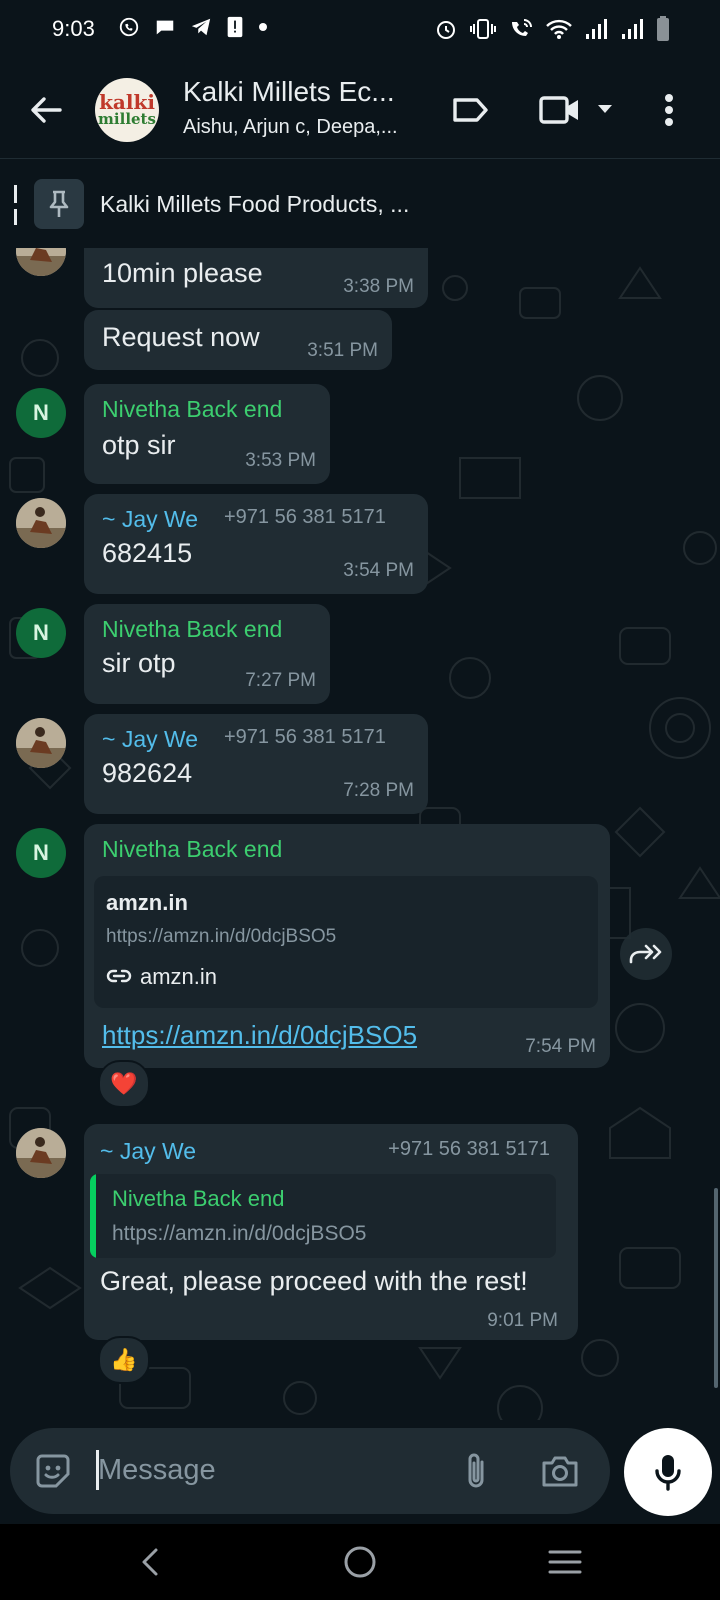  I want to click on dot-icon, so click(263, 27).